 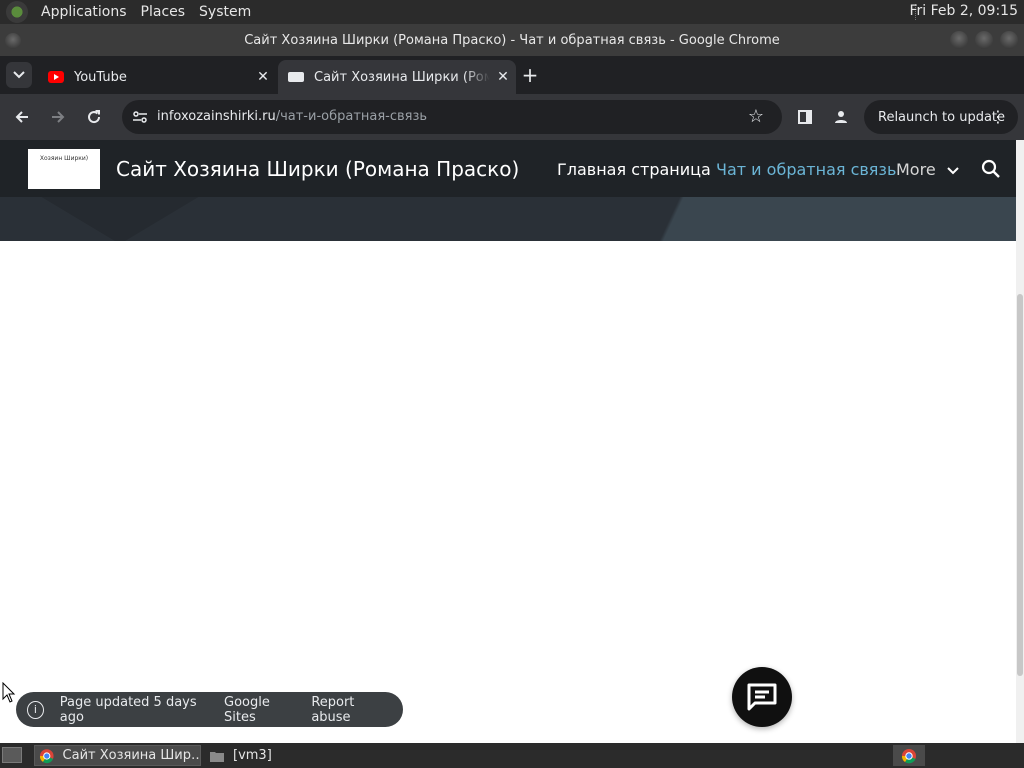 I want to click on report-abuse-link: Report abuse, so click(x=351, y=710).